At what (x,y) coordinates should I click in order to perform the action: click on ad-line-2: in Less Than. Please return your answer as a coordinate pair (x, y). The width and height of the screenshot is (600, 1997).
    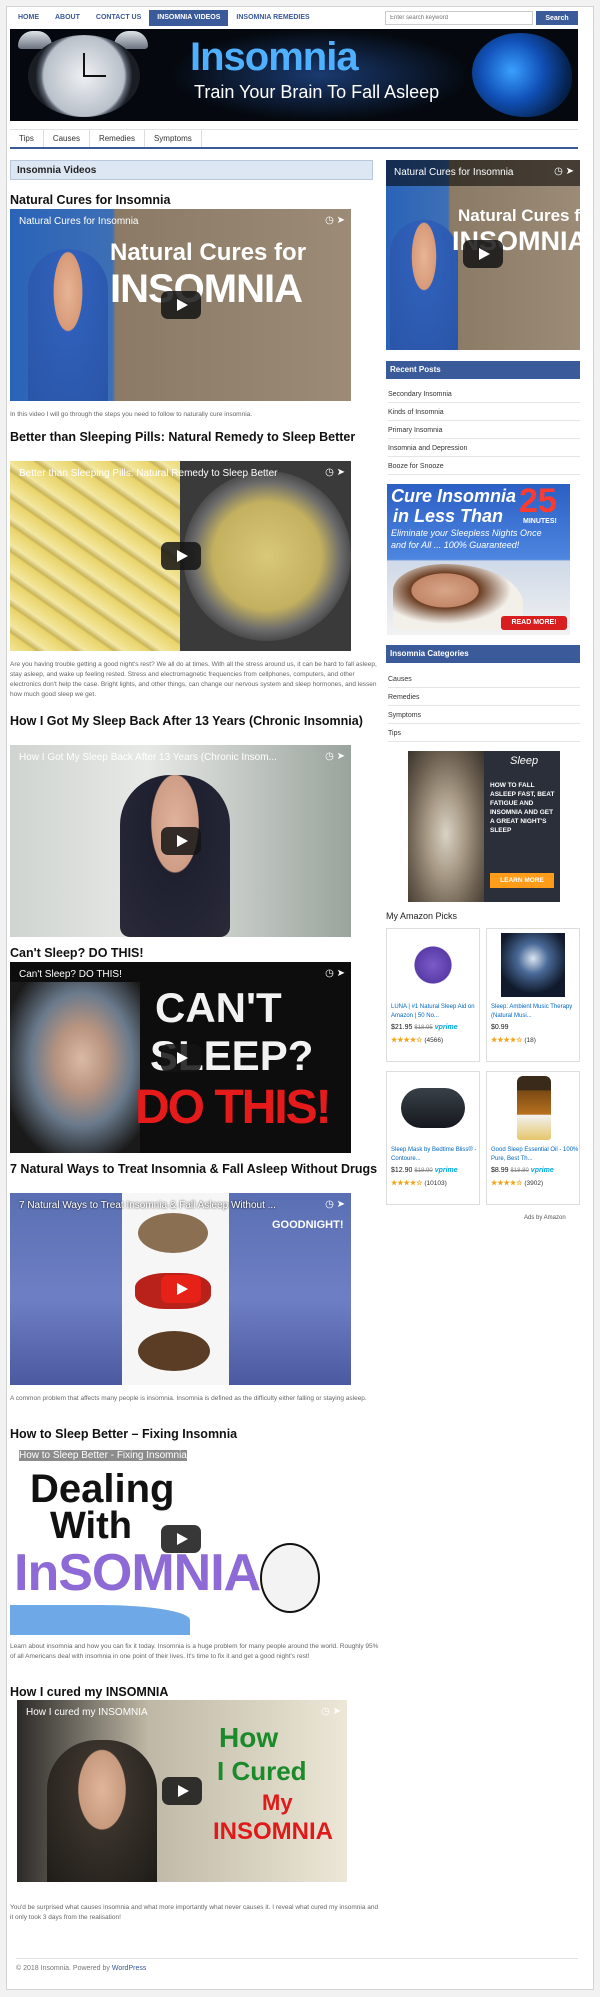
    Looking at the image, I should click on (448, 516).